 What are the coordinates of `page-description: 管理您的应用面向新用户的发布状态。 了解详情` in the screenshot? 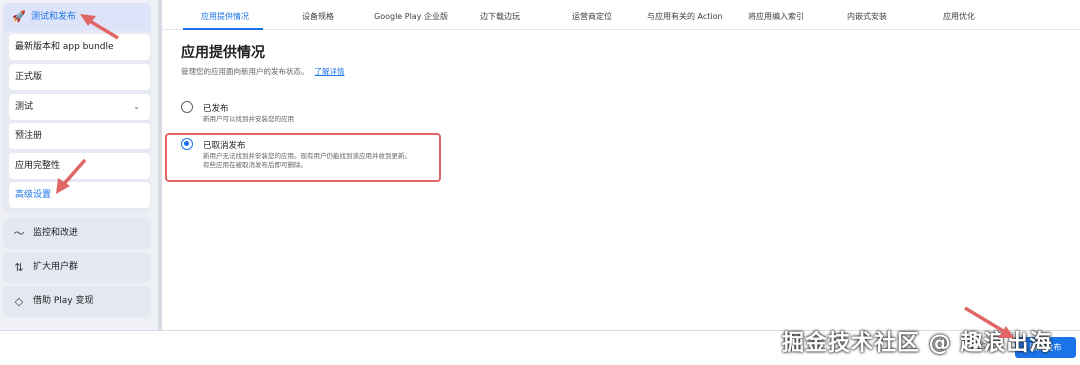 It's located at (263, 71).